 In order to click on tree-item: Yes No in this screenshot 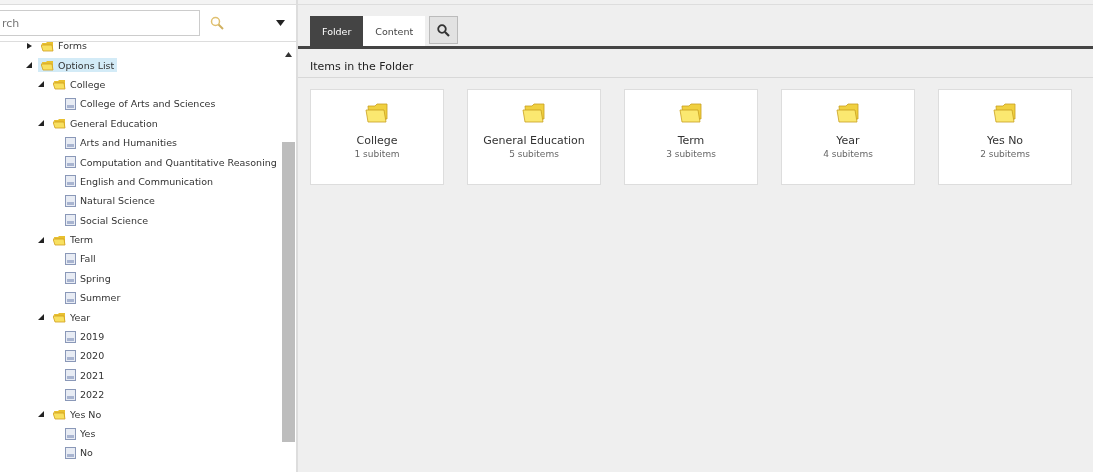, I will do `click(77, 414)`.